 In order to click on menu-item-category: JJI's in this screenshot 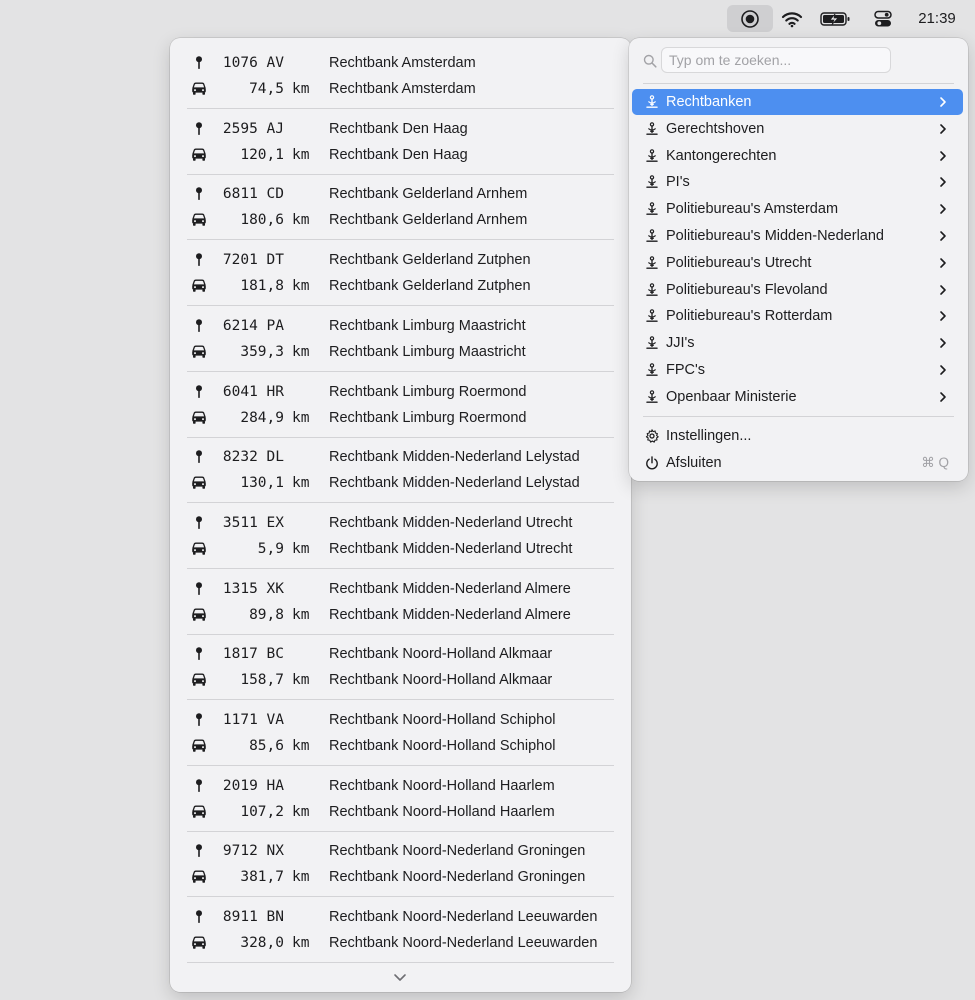, I will do `click(797, 343)`.